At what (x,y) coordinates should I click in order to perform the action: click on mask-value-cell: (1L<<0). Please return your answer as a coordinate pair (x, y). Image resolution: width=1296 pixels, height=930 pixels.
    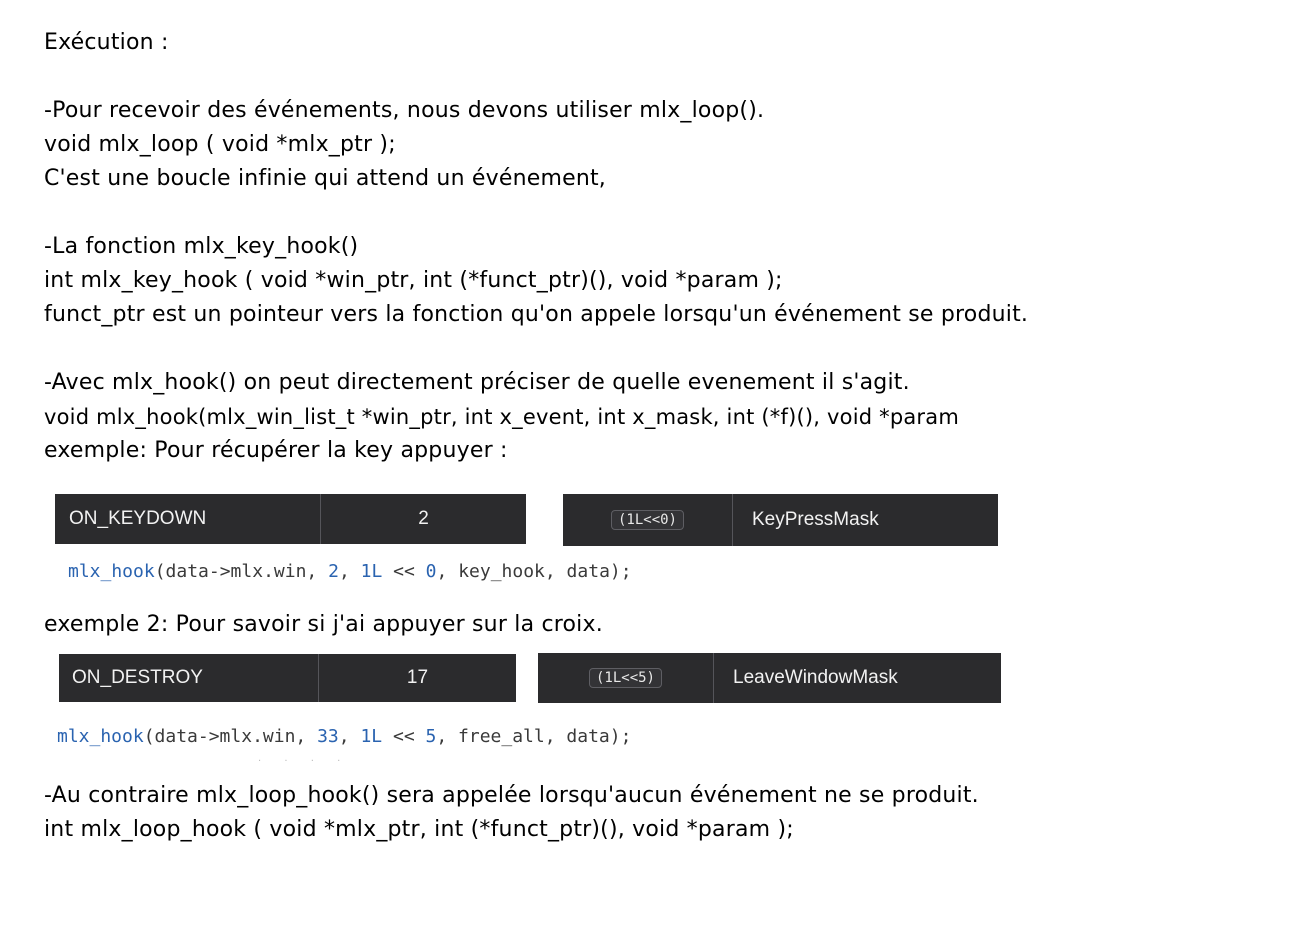
    Looking at the image, I should click on (648, 520).